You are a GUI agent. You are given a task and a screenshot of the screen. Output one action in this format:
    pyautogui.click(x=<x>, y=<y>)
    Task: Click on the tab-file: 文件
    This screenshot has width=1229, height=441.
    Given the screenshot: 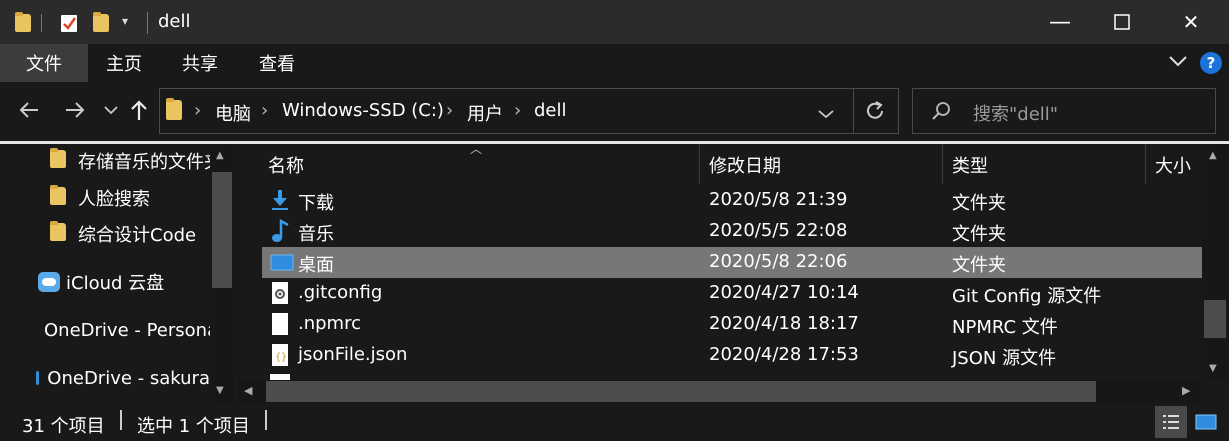 What is the action you would take?
    pyautogui.click(x=44, y=63)
    